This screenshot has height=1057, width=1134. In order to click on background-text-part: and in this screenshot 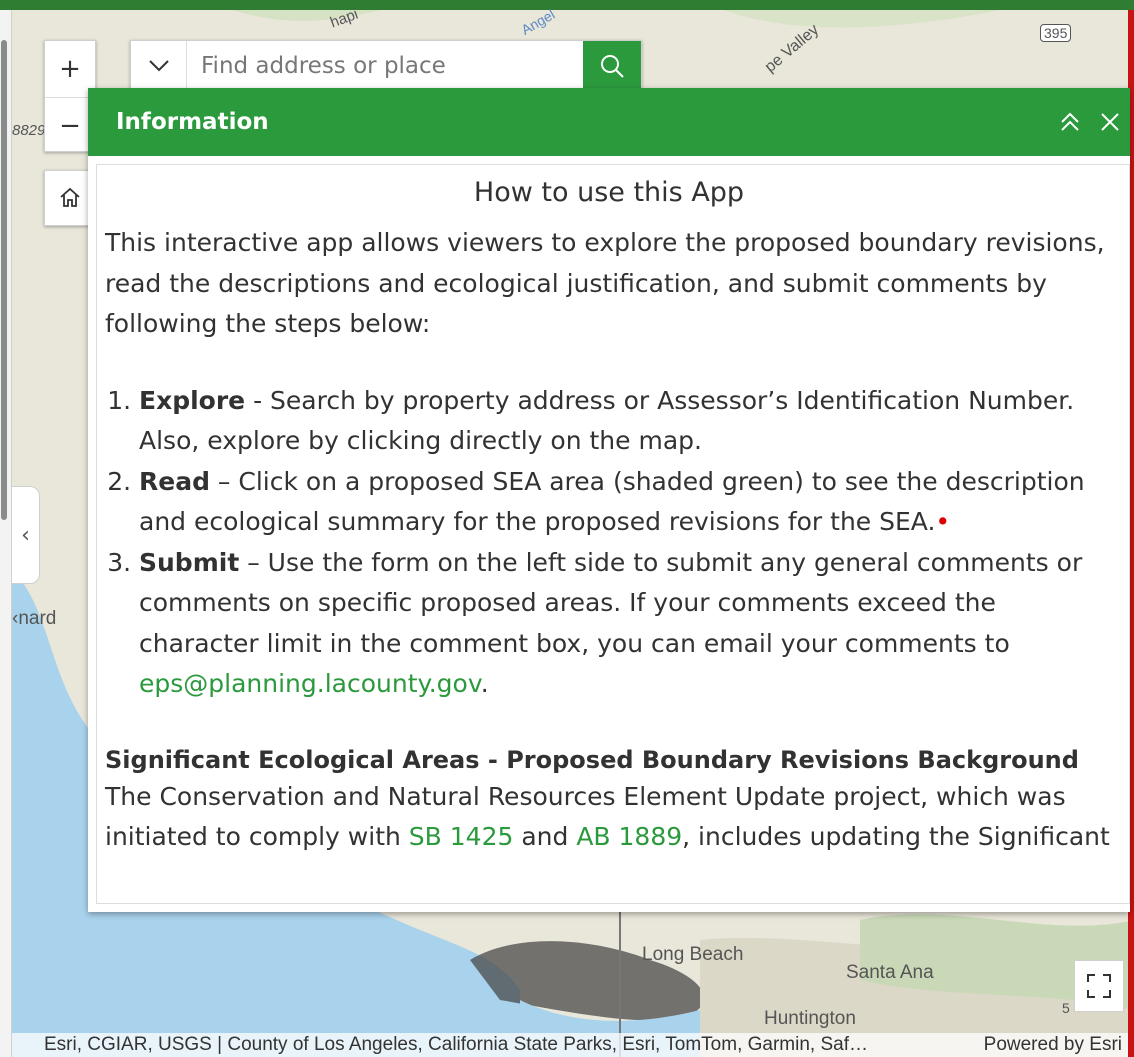, I will do `click(545, 836)`.